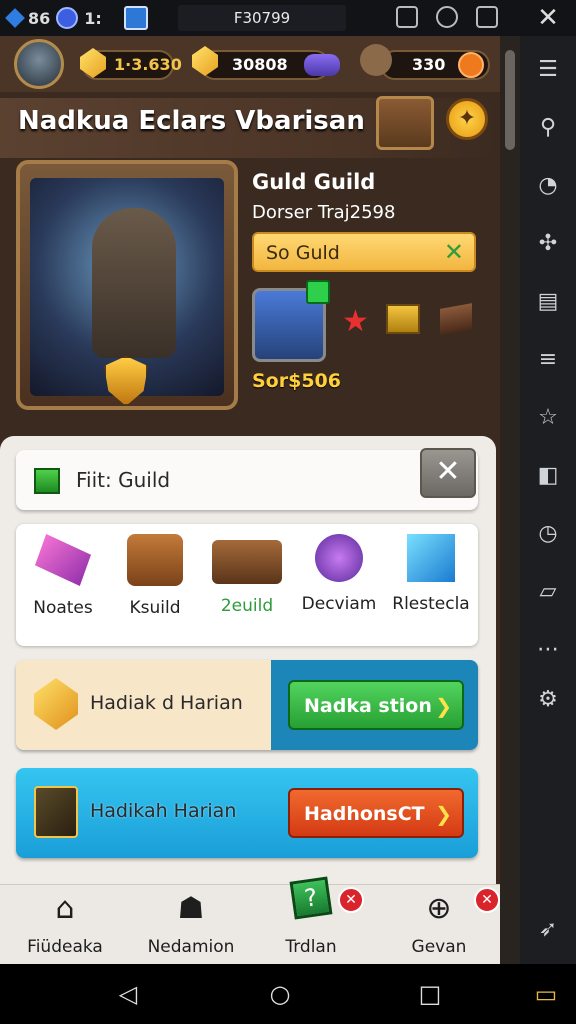 This screenshot has width=576, height=1024. Describe the element at coordinates (364, 252) in the screenshot. I see `guild-action-bar: So Guld ✕` at that location.